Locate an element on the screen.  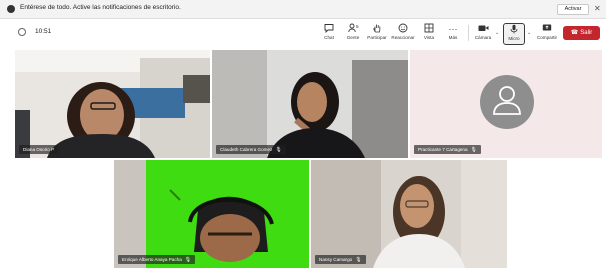
participant-name: Practicante 7 Cartagena is located at coordinates (443, 149).